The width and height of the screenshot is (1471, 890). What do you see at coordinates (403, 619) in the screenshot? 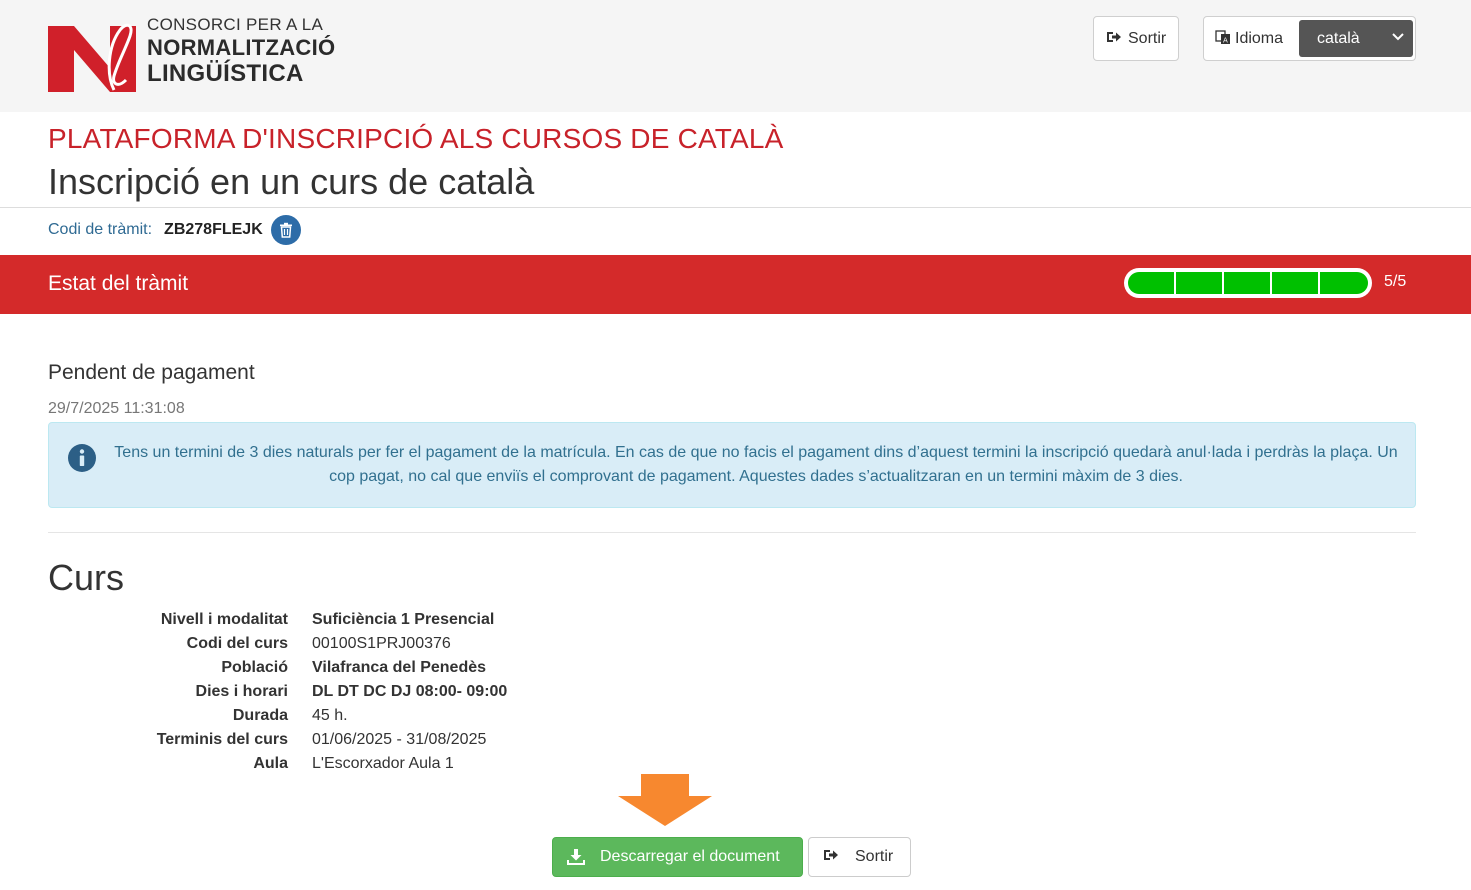
I see `course-detail-value: Suficiència 1 Presencial` at bounding box center [403, 619].